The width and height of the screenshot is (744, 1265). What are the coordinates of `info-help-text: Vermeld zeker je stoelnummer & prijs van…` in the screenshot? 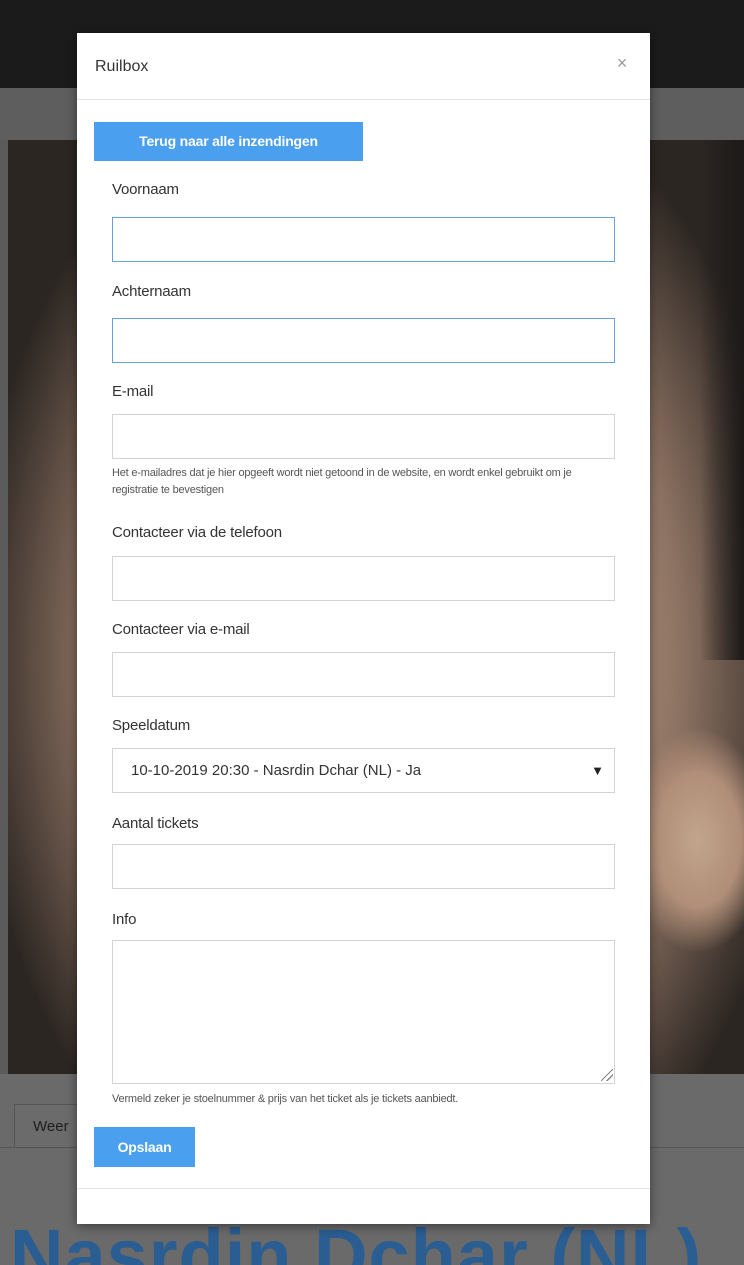 It's located at (285, 1099).